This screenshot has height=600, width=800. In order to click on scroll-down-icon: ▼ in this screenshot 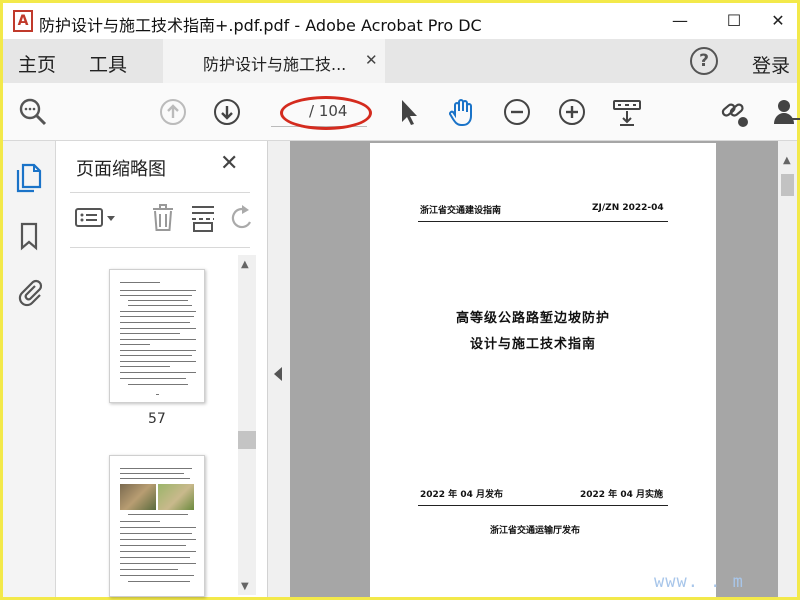, I will do `click(245, 586)`.